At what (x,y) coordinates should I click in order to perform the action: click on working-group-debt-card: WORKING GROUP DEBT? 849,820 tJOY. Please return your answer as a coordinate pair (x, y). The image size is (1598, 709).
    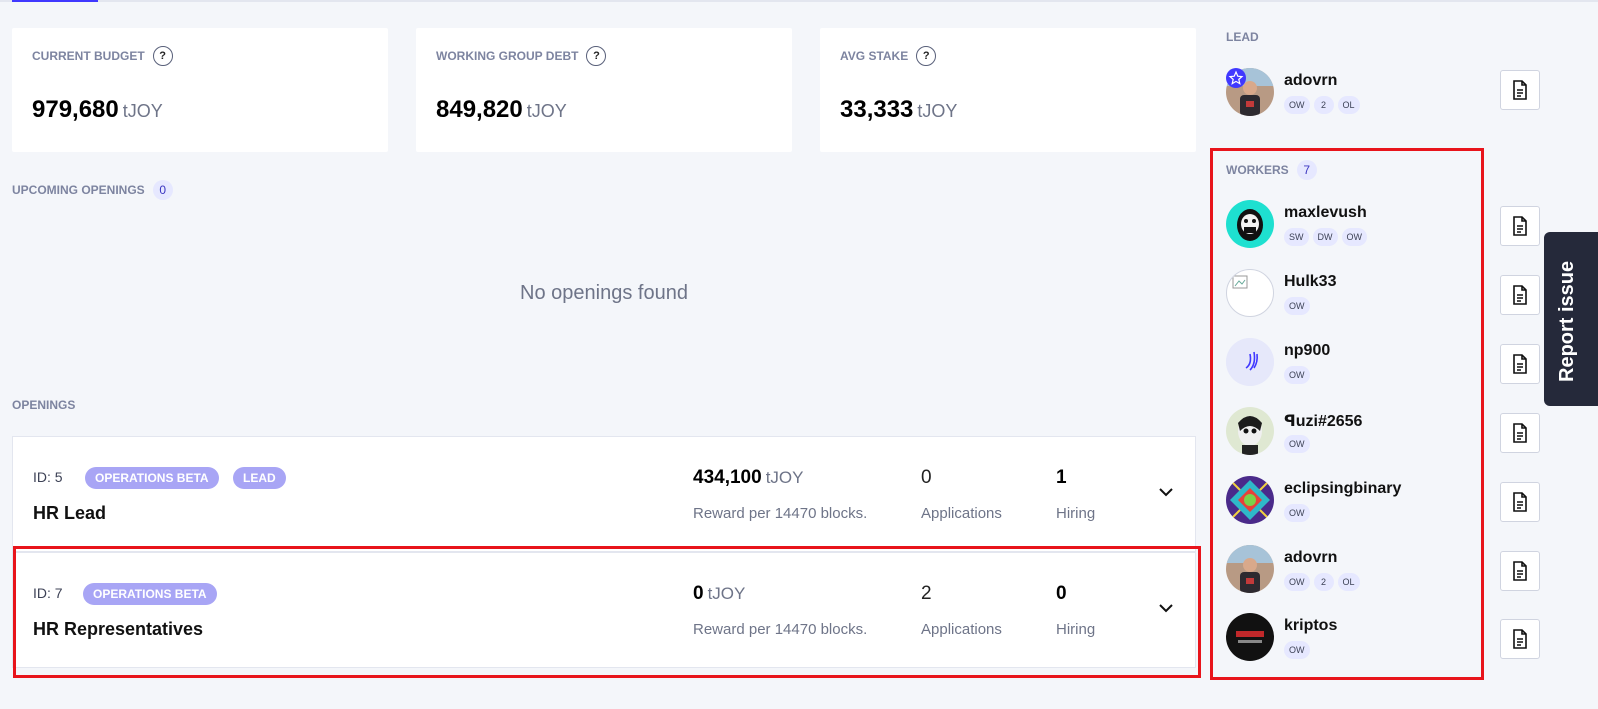
    Looking at the image, I should click on (604, 90).